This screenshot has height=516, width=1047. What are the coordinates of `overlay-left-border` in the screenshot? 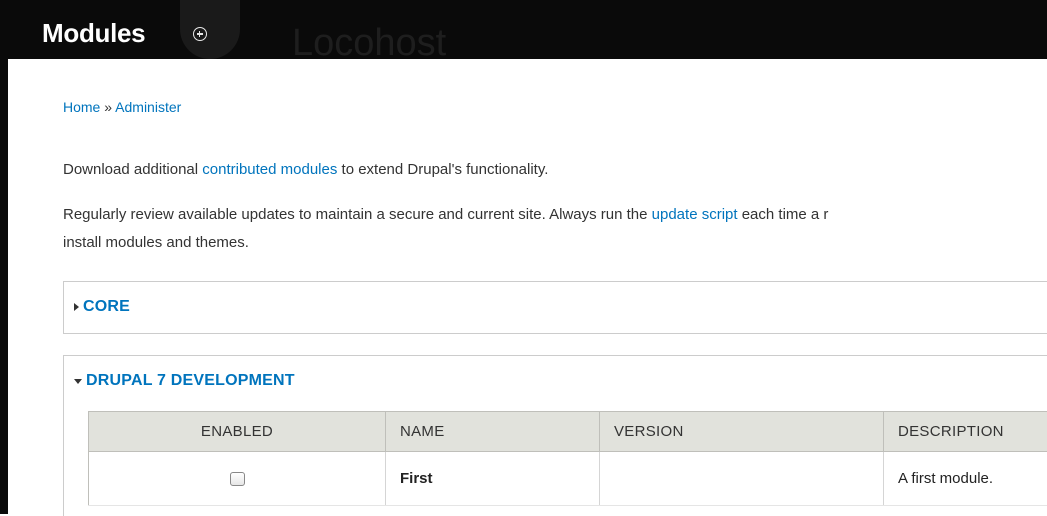 It's located at (4, 286).